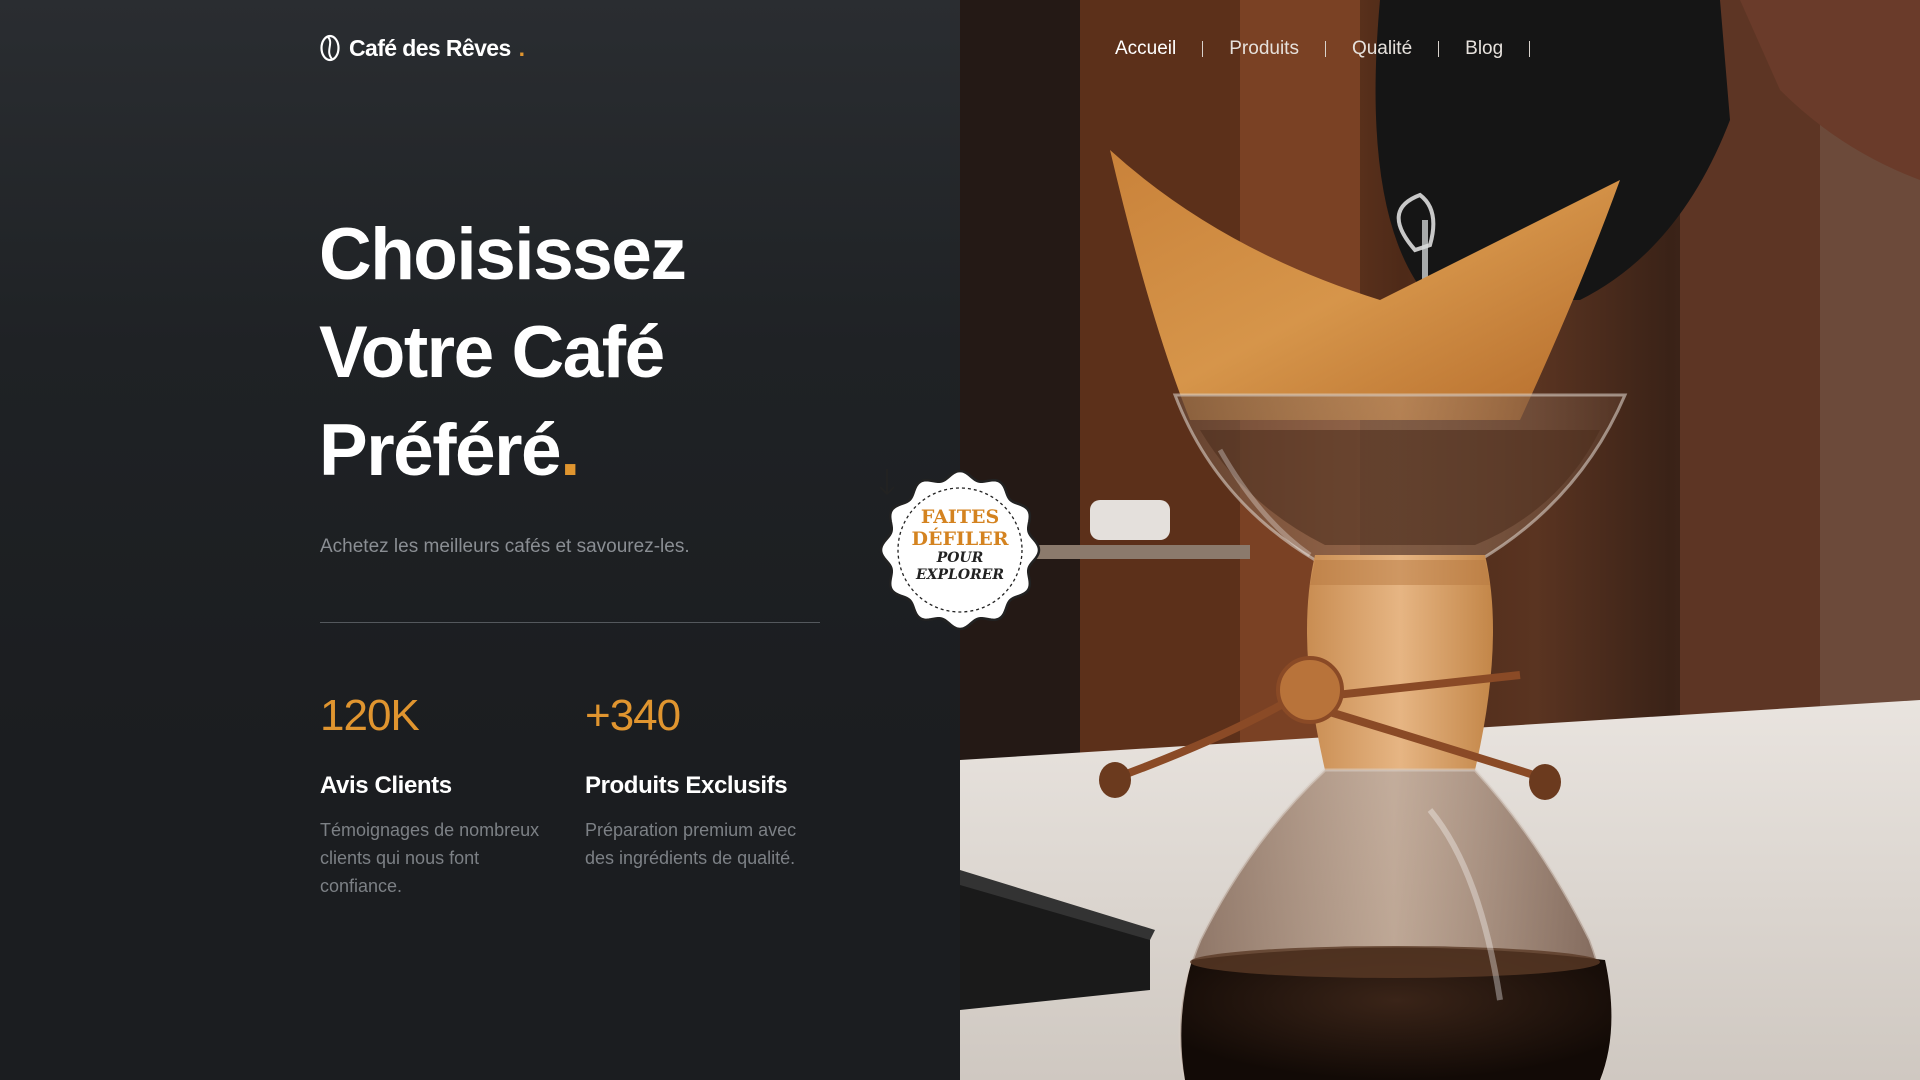  I want to click on nav-item-accueil: Accueil, so click(1145, 49).